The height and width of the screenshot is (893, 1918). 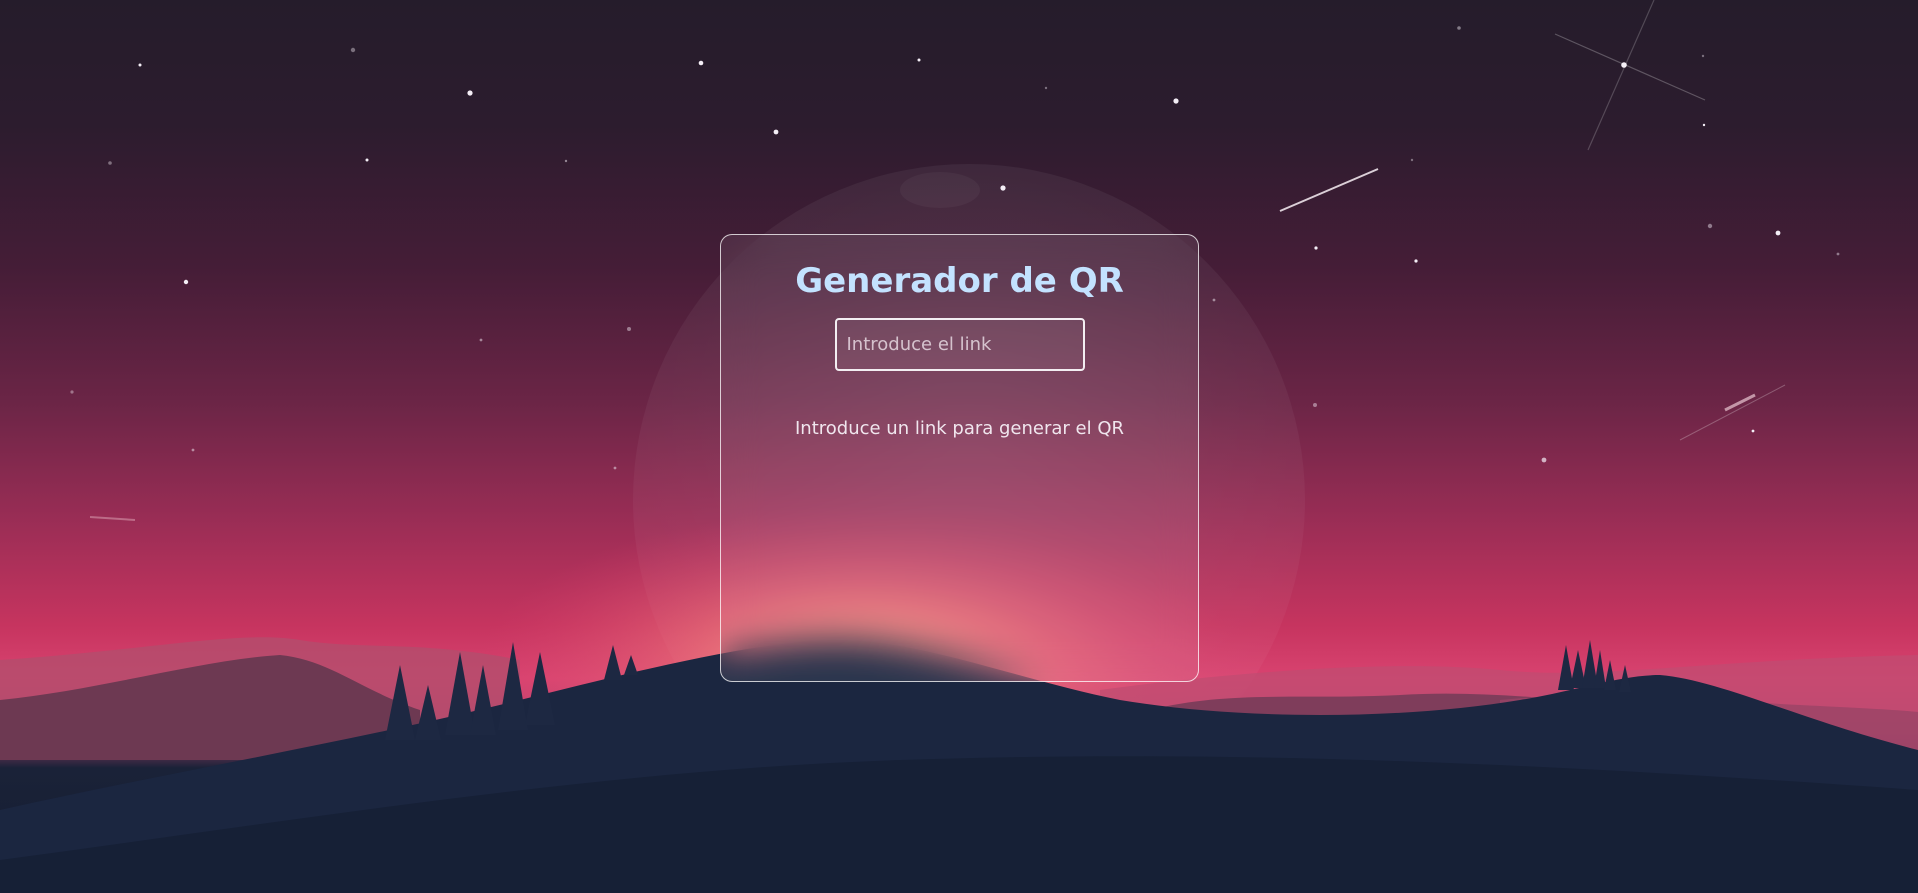 What do you see at coordinates (959, 344) in the screenshot?
I see `link-input` at bounding box center [959, 344].